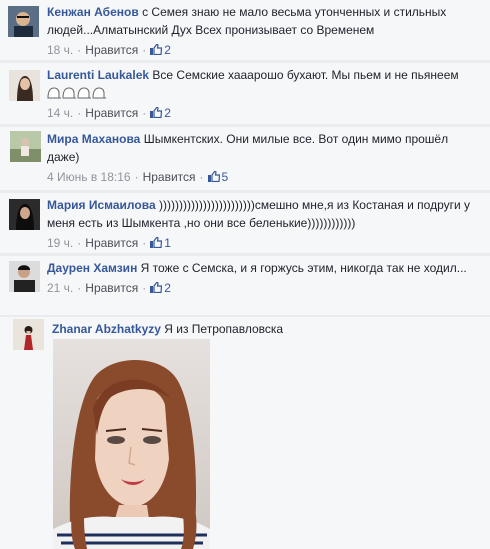 This screenshot has width=490, height=549. I want to click on comment-meta: 4 Июнь в 18:16 · Нравится · 5, so click(138, 177).